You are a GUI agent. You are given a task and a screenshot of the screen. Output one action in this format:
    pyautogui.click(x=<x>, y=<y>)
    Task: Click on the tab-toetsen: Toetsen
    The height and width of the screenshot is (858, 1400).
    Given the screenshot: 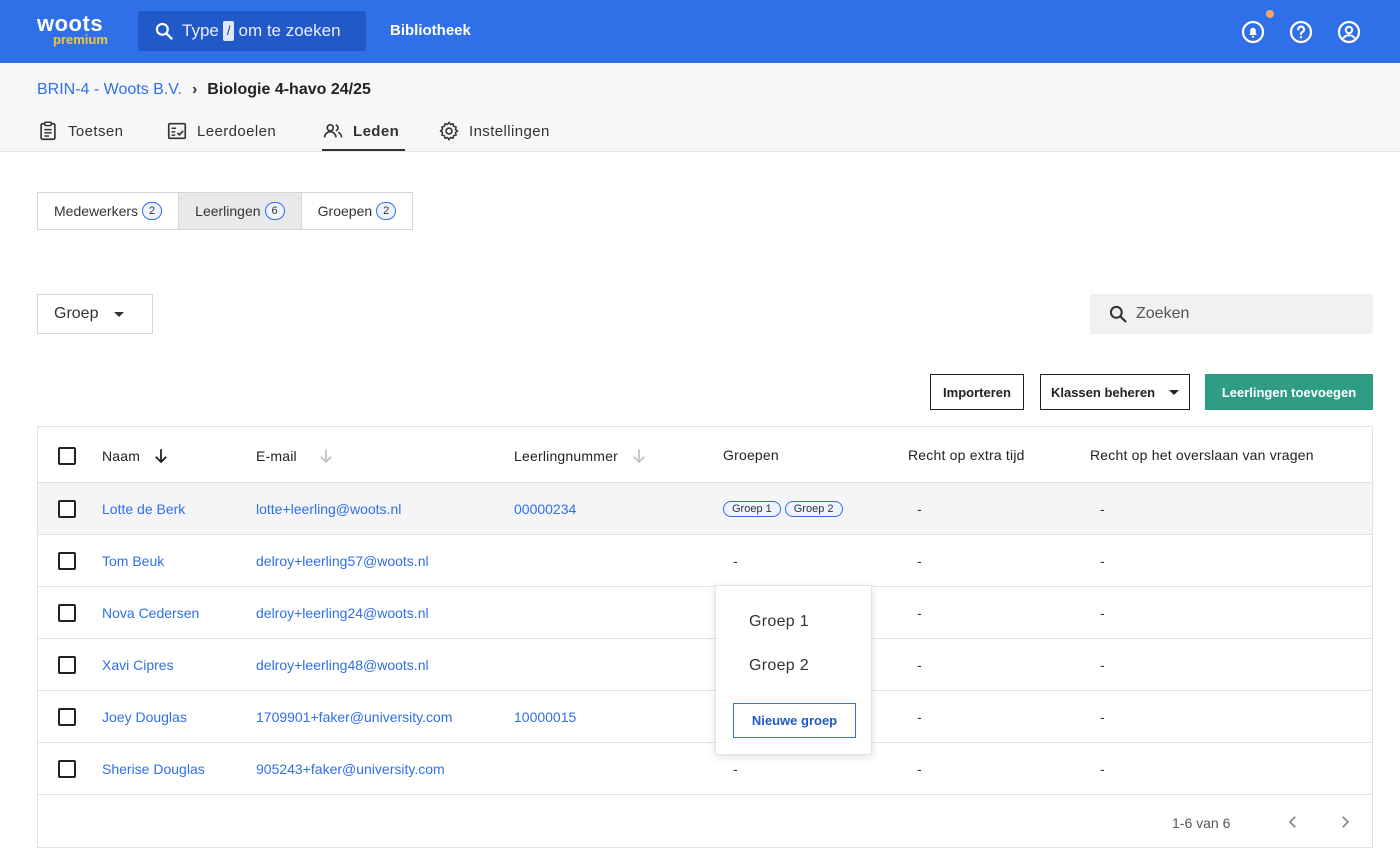 What is the action you would take?
    pyautogui.click(x=80, y=131)
    